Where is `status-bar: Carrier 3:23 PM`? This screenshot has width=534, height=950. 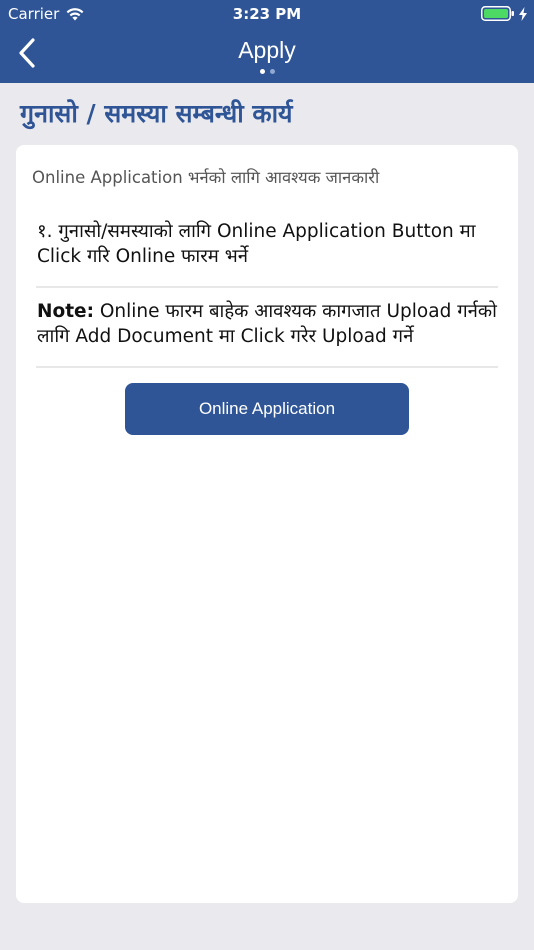 status-bar: Carrier 3:23 PM is located at coordinates (267, 14).